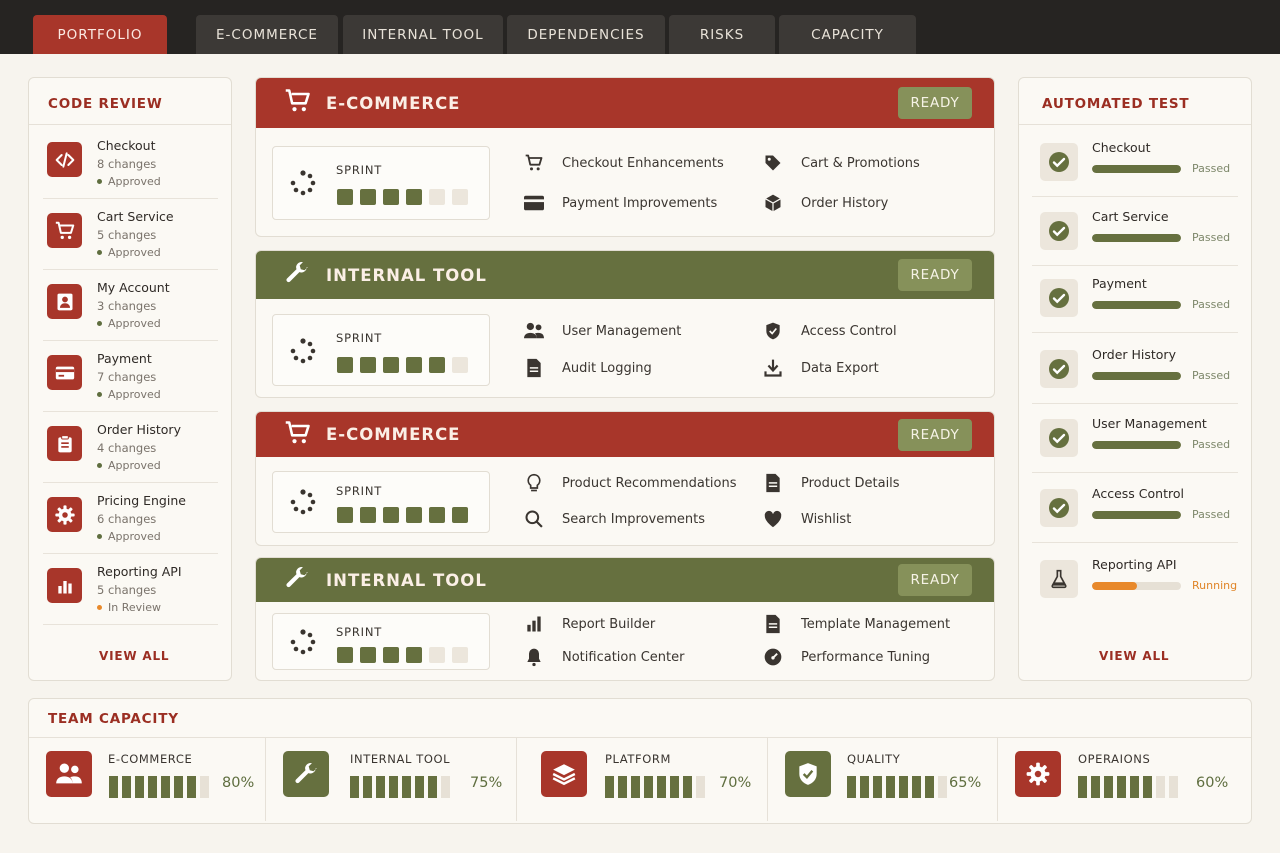 The image size is (1280, 853). I want to click on team-name: OPERAIONS, so click(1114, 759).